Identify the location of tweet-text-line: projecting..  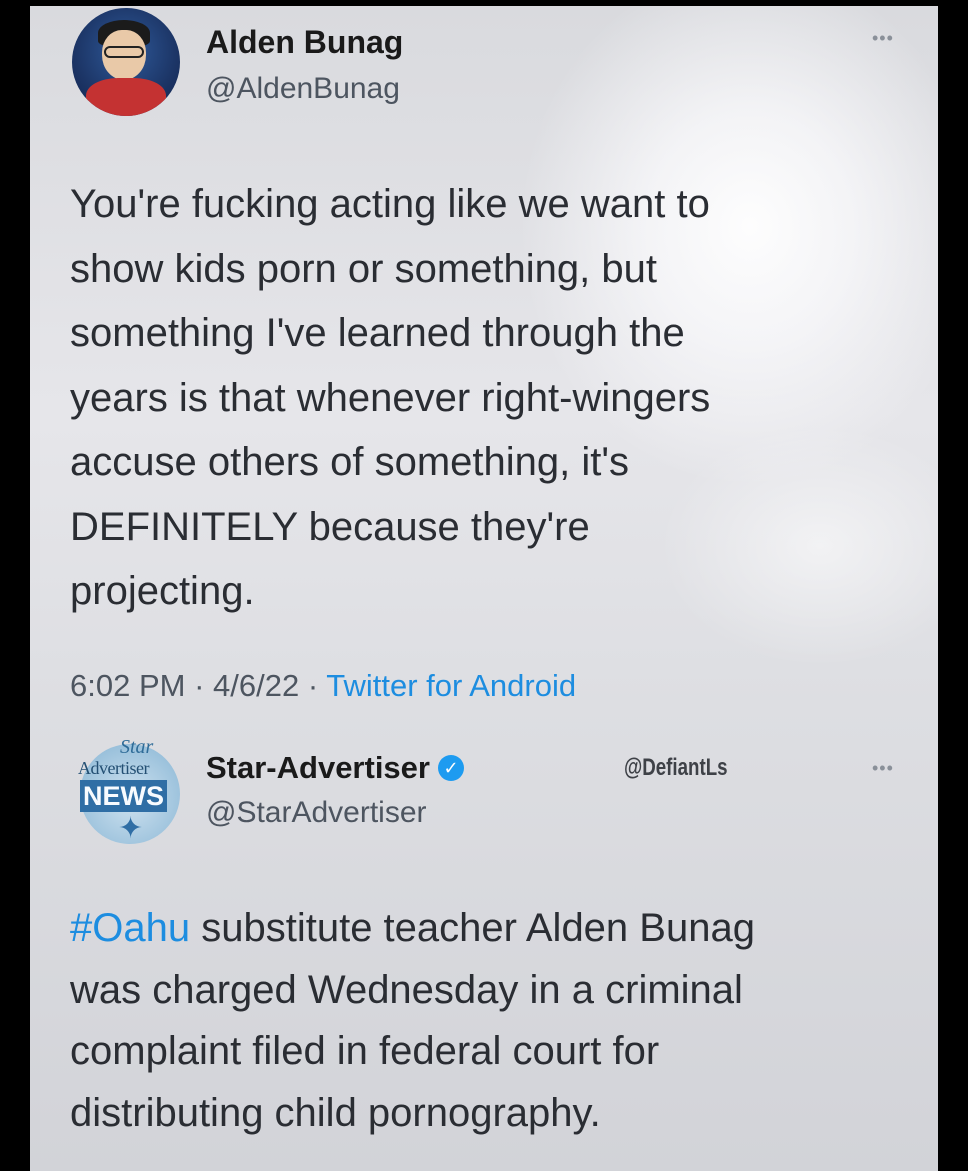
(162, 591).